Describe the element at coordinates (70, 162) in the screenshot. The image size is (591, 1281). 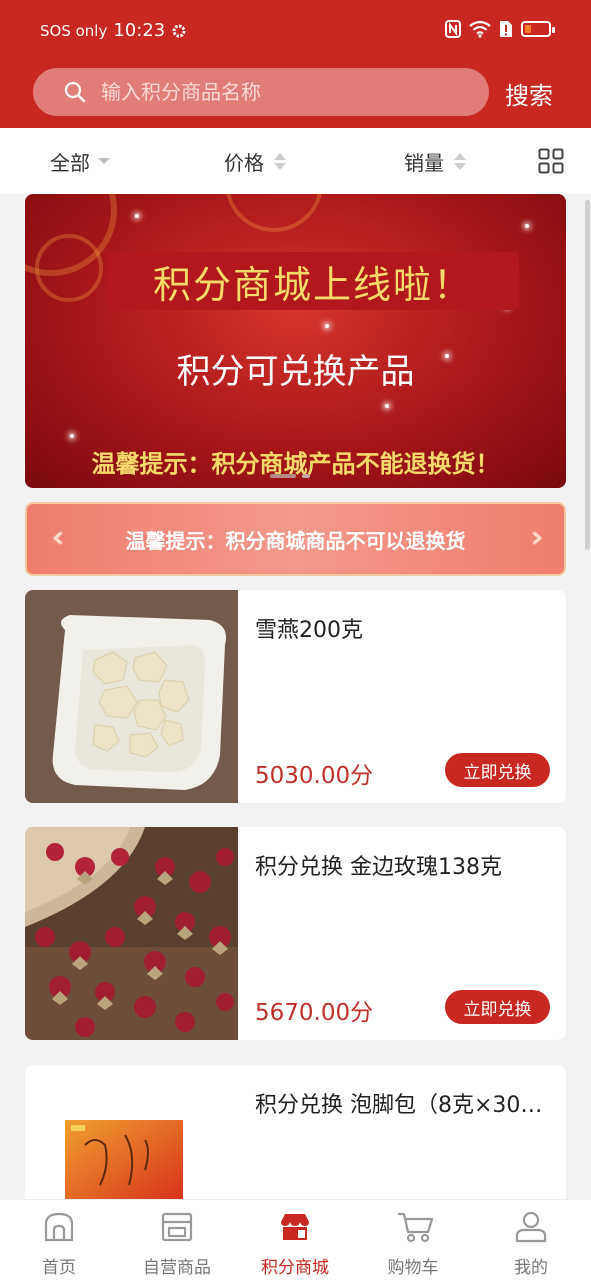
I see `filter-all-label: 全部` at that location.